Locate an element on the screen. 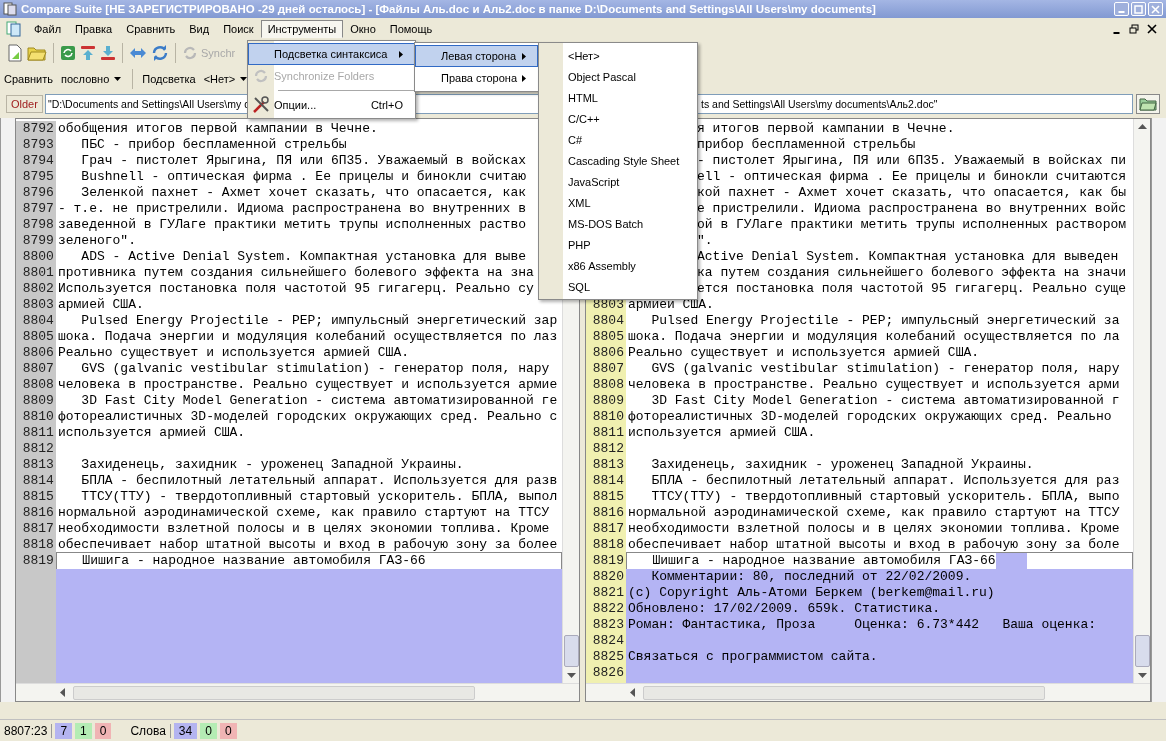 The image size is (1166, 741). line-text: Зеленкой пахнет - Ахмет хочет сказать, что опасается, как is located at coordinates (303, 193).